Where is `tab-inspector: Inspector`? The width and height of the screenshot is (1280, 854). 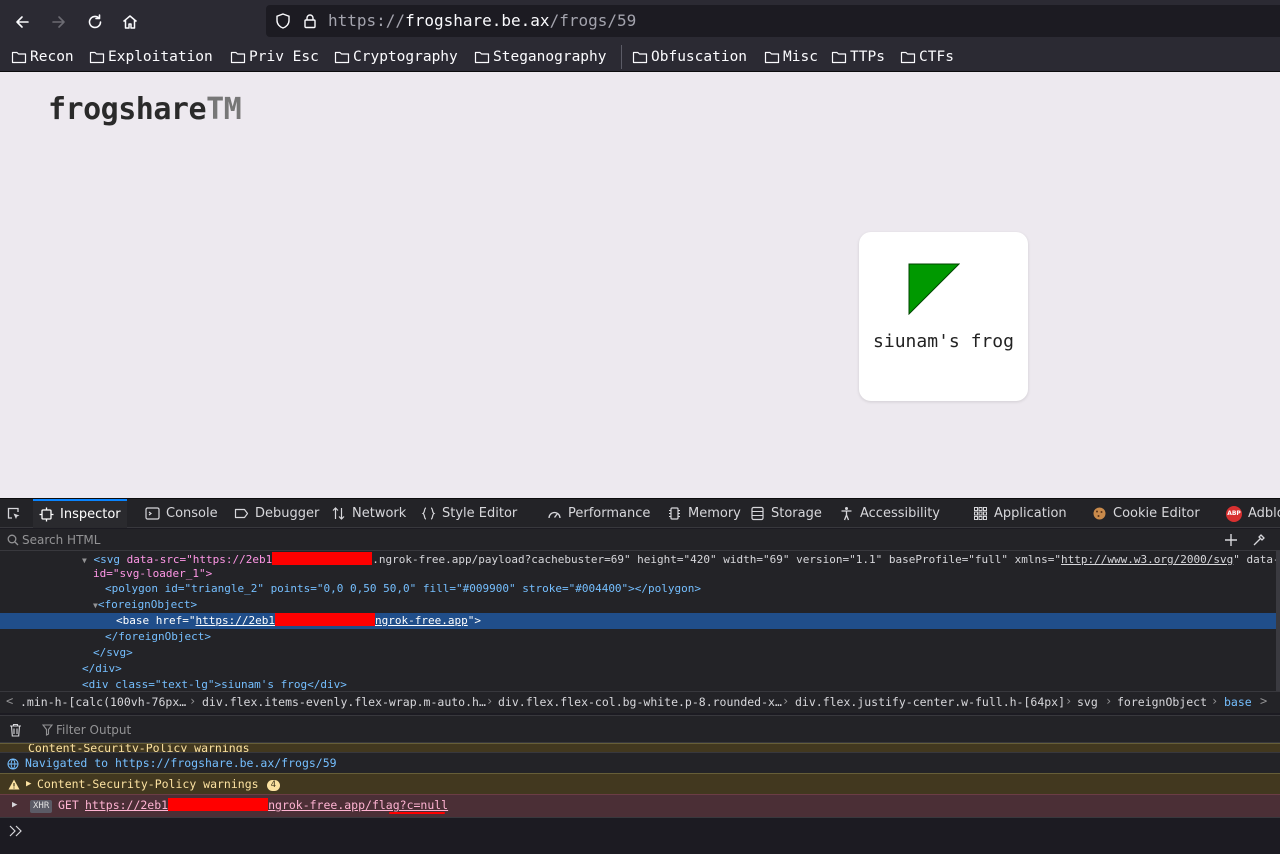
tab-inspector: Inspector is located at coordinates (80, 513).